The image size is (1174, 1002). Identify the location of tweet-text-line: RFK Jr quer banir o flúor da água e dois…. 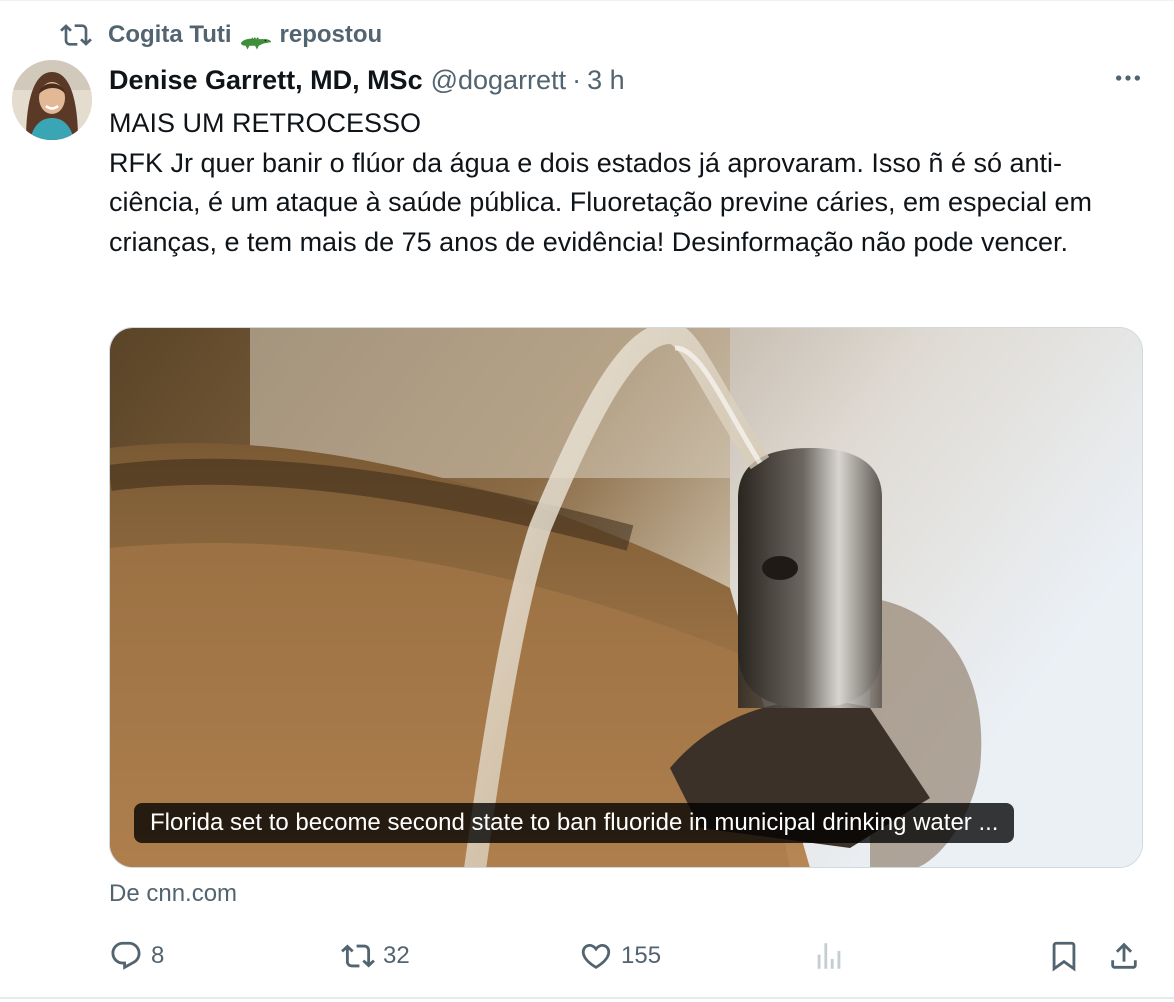
(601, 202).